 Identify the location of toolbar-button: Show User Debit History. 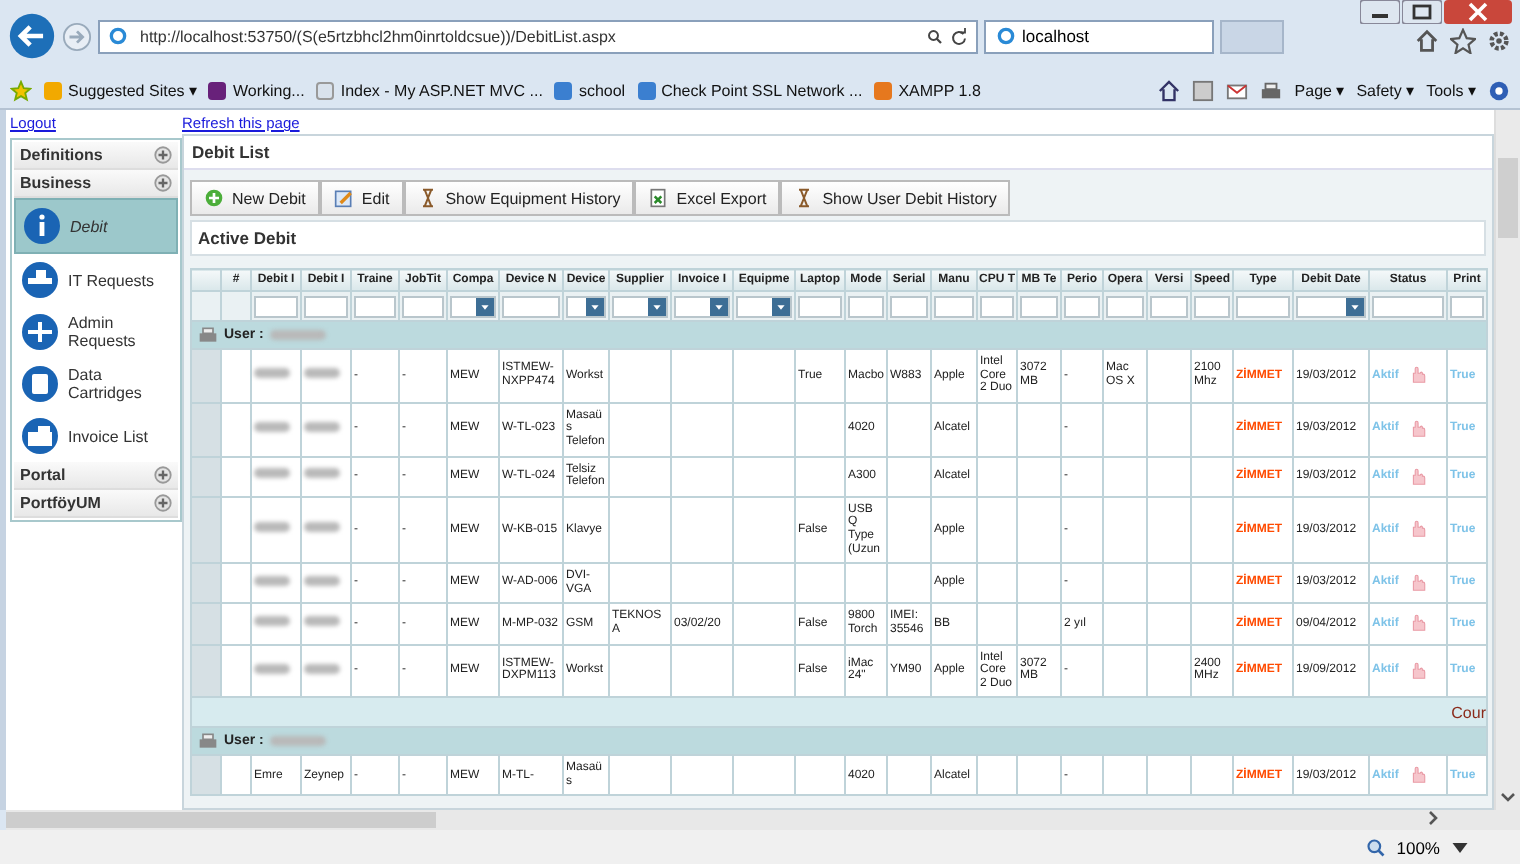
(895, 198).